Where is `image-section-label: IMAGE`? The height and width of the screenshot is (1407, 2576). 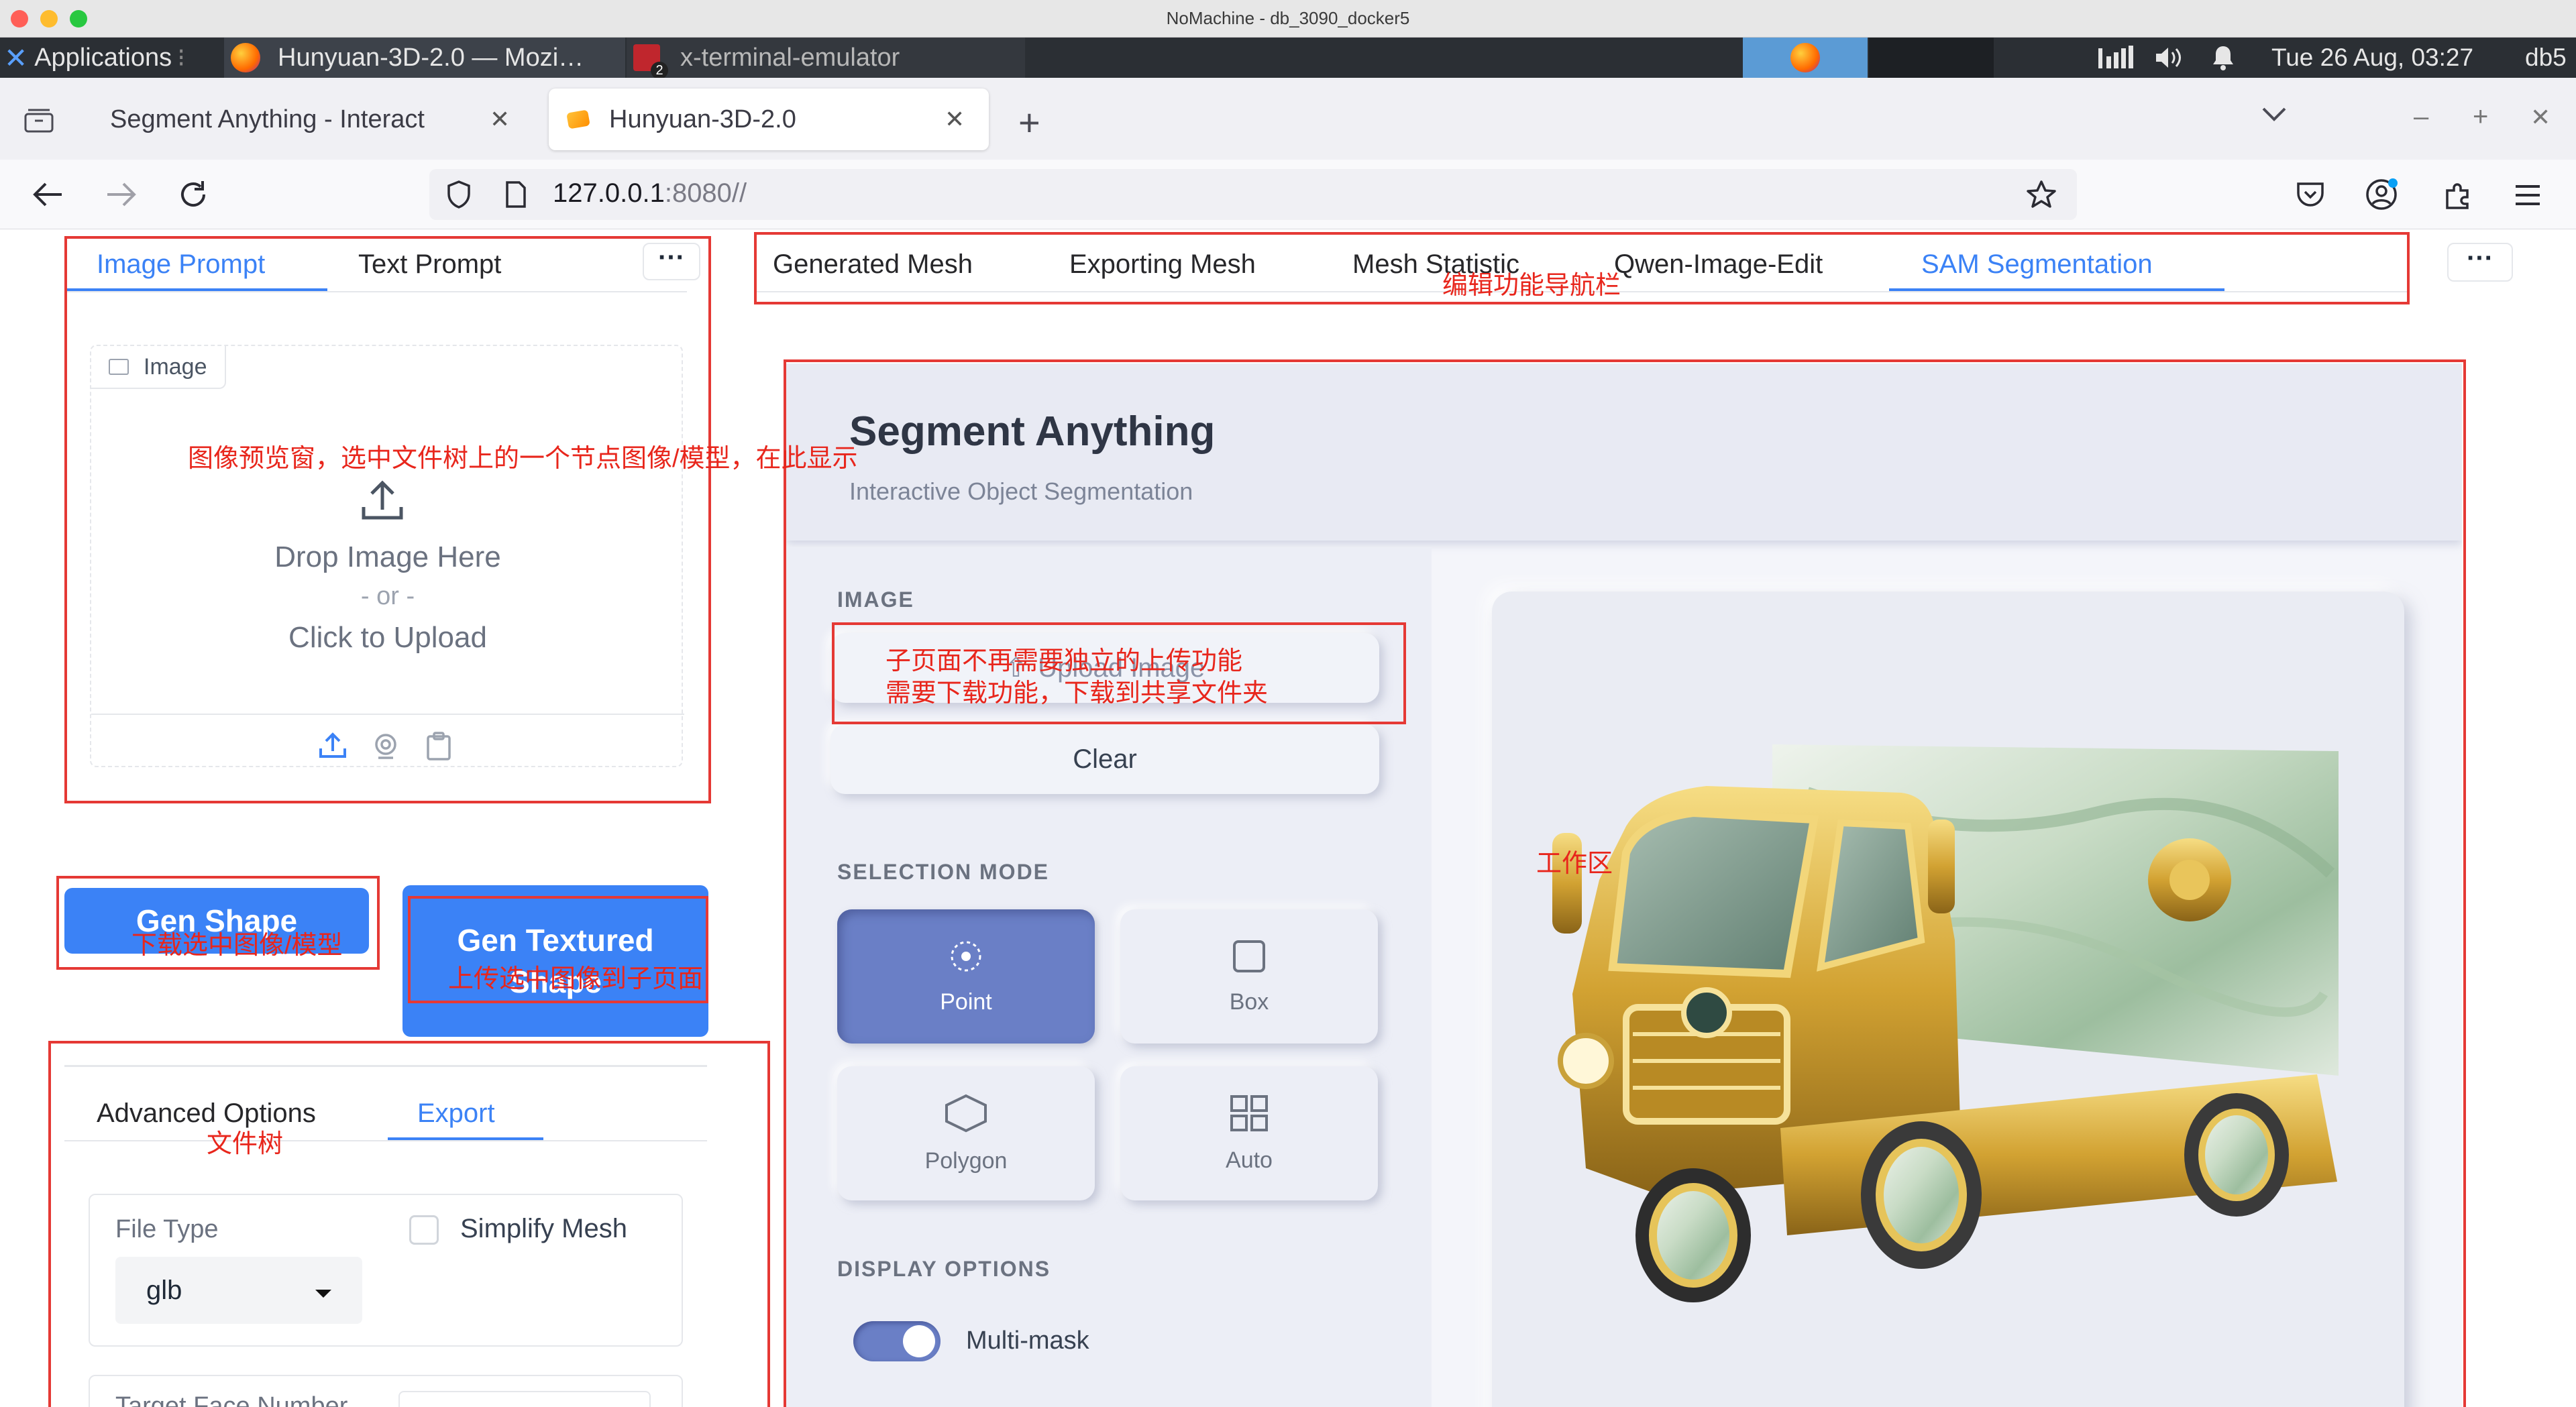 image-section-label: IMAGE is located at coordinates (875, 599).